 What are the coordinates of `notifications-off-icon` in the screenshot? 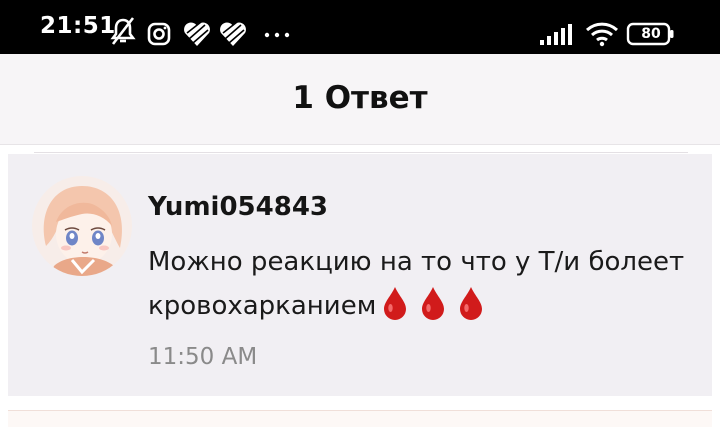 It's located at (123, 31).